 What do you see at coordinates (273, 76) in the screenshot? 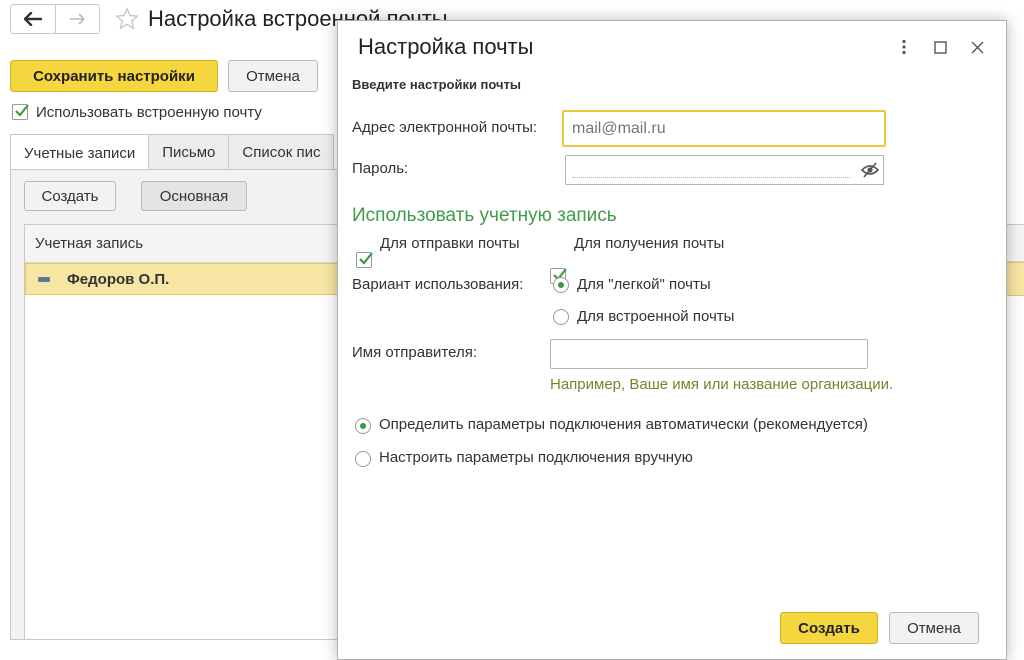
I see `cancel-button: Отмена` at bounding box center [273, 76].